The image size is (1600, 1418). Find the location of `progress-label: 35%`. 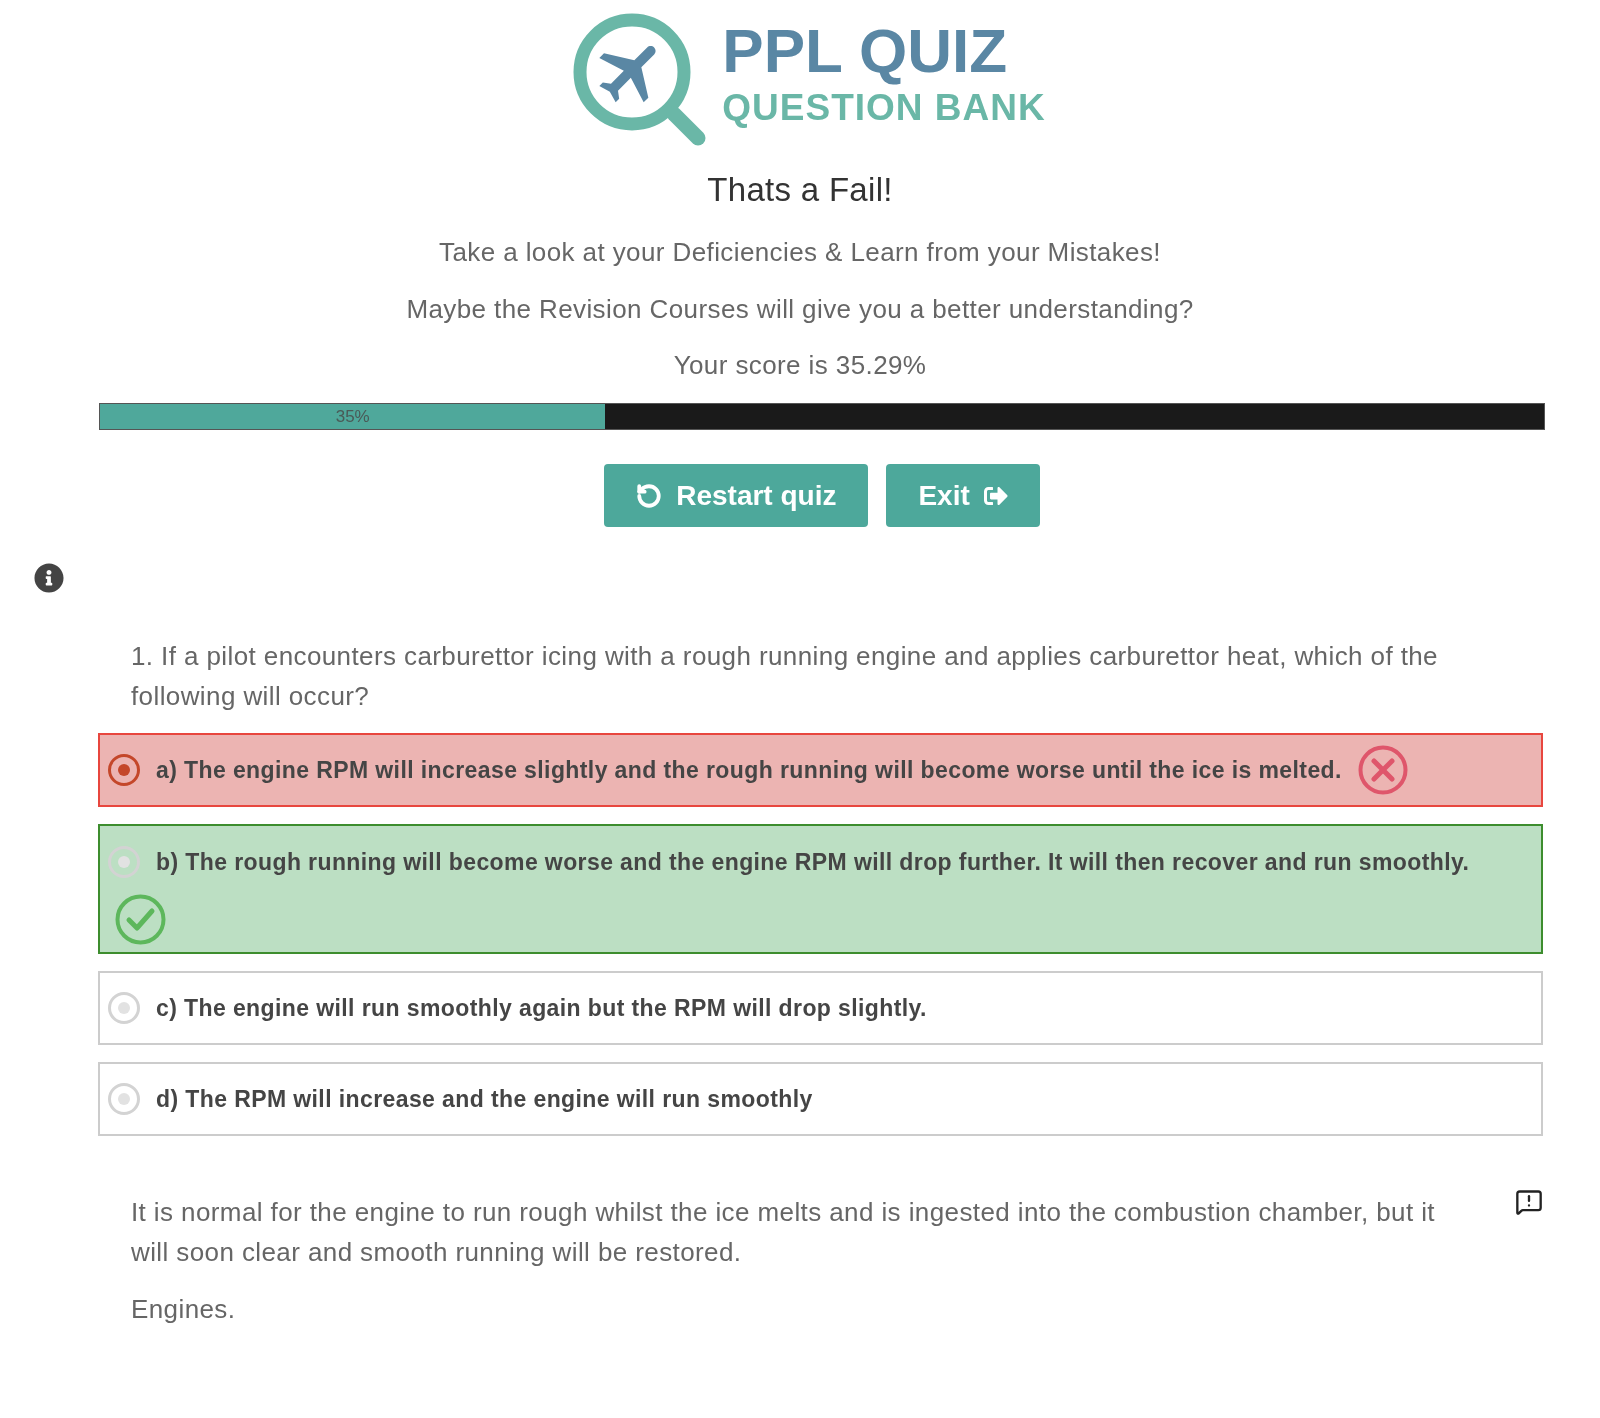

progress-label: 35% is located at coordinates (352, 416).